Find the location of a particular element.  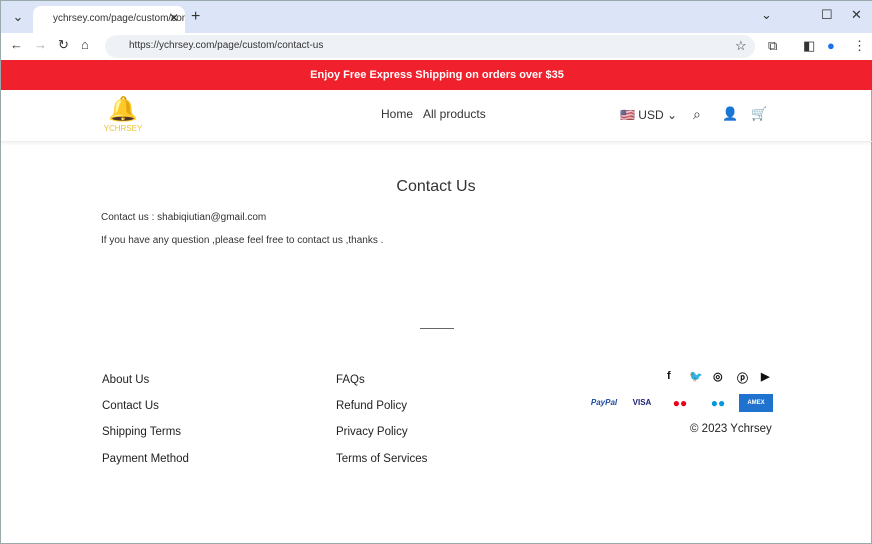

facebook-icon: f is located at coordinates (669, 376).